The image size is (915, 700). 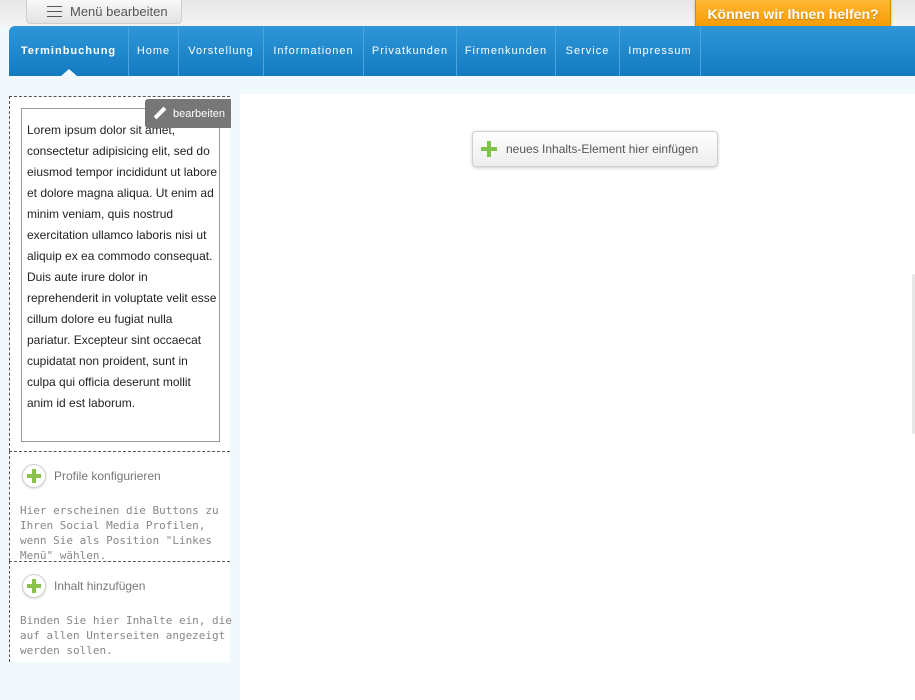 What do you see at coordinates (100, 586) in the screenshot?
I see `add-content-label: Inhalt hinzufügen` at bounding box center [100, 586].